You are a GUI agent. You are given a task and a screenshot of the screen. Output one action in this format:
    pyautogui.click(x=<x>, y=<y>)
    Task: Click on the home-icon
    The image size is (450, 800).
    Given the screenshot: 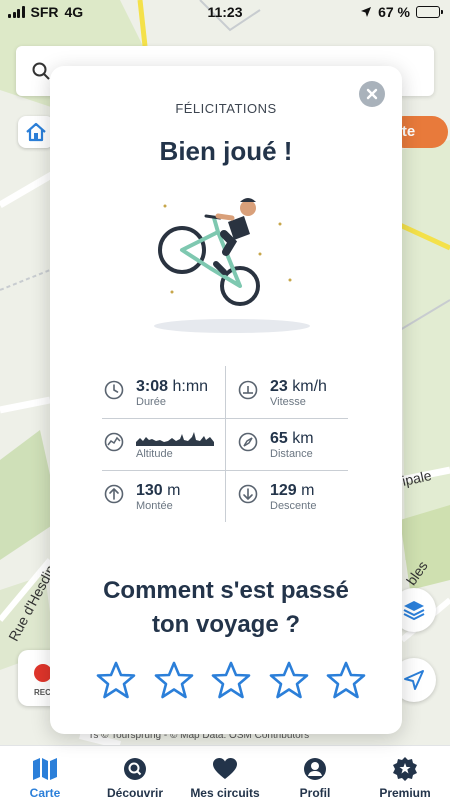 What is the action you would take?
    pyautogui.click(x=36, y=132)
    